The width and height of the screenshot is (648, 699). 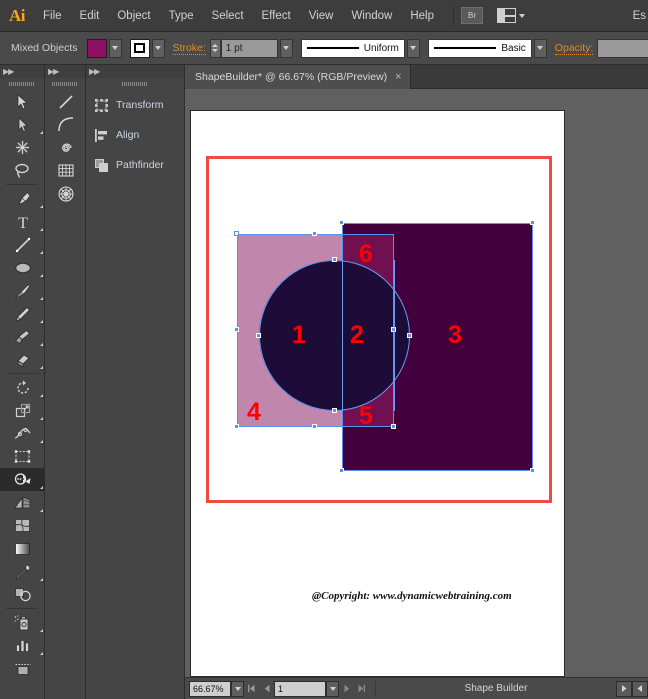 What do you see at coordinates (22, 147) in the screenshot?
I see `tool-magic-wand` at bounding box center [22, 147].